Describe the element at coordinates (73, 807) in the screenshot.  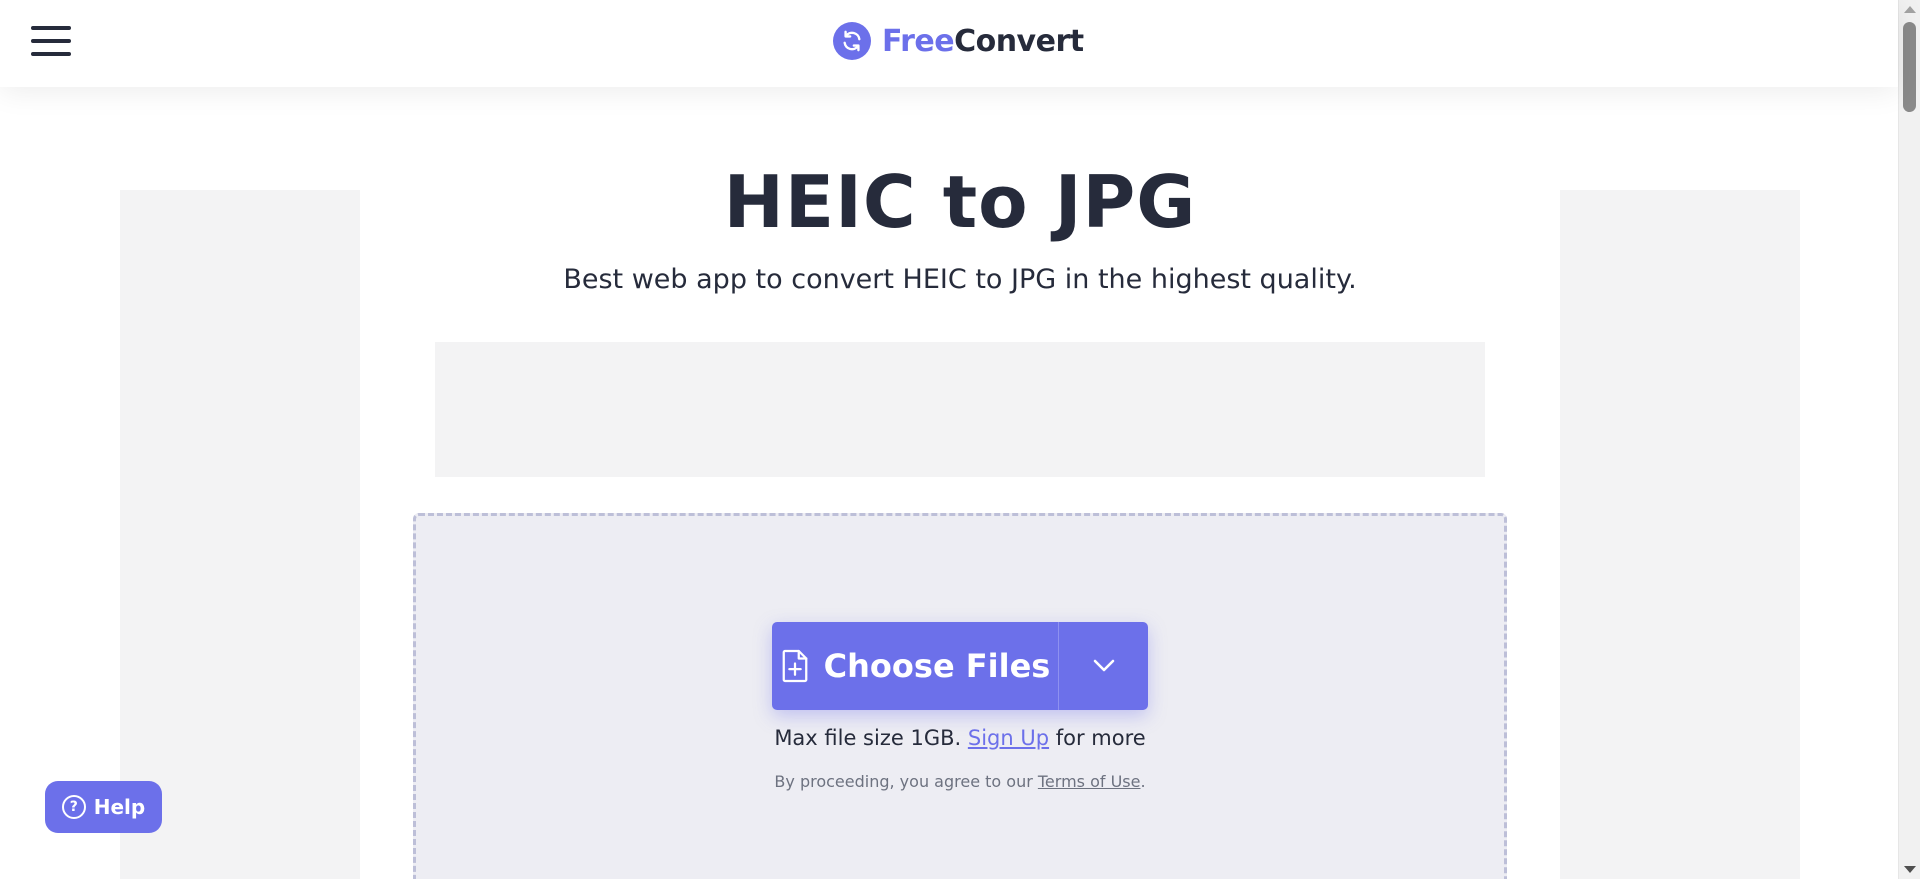
I see `question-circle-icon: ?` at that location.